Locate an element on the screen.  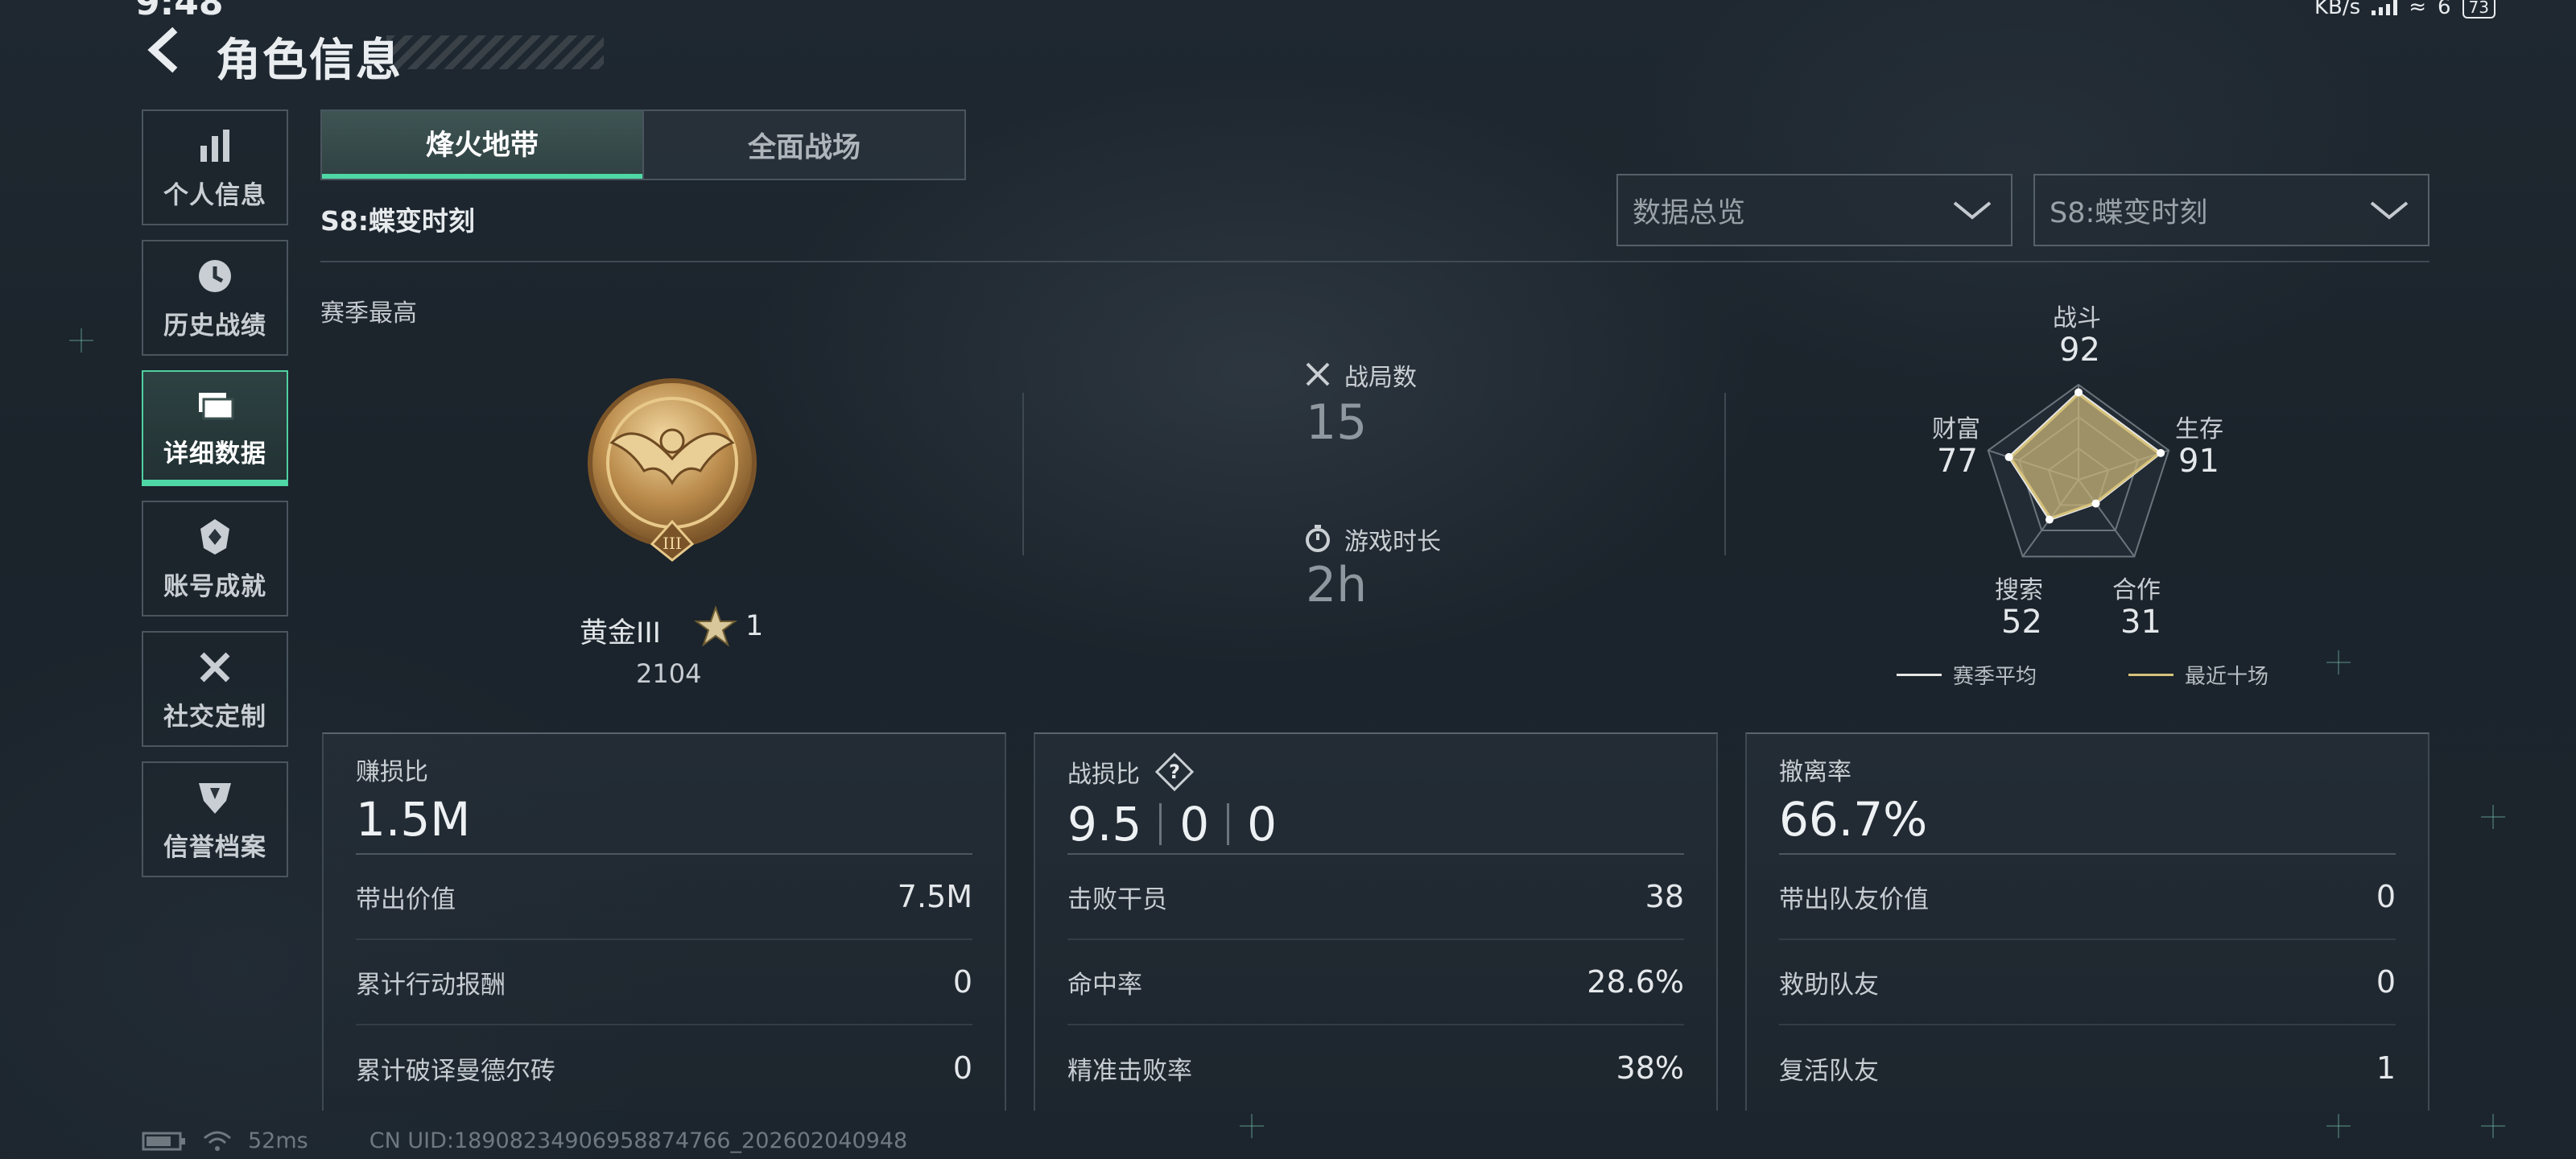
help-icon: ? is located at coordinates (1174, 772).